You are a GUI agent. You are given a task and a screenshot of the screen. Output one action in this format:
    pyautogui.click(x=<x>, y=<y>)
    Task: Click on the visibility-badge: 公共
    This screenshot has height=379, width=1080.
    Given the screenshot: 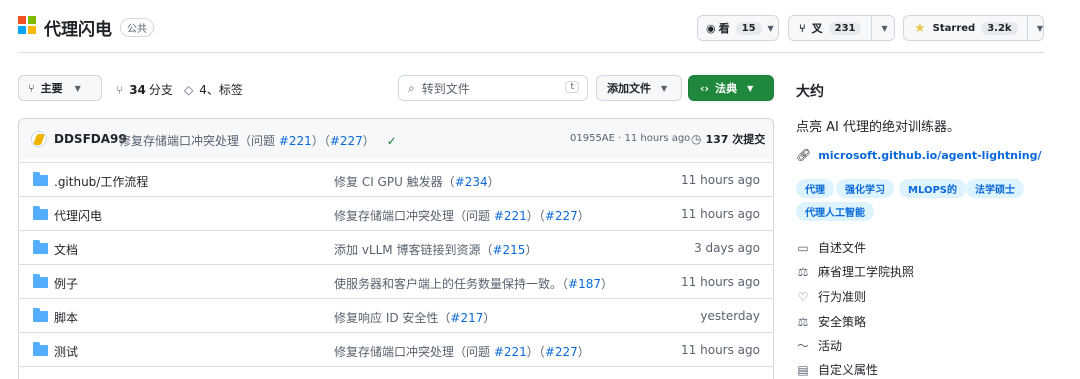 What is the action you would take?
    pyautogui.click(x=137, y=27)
    